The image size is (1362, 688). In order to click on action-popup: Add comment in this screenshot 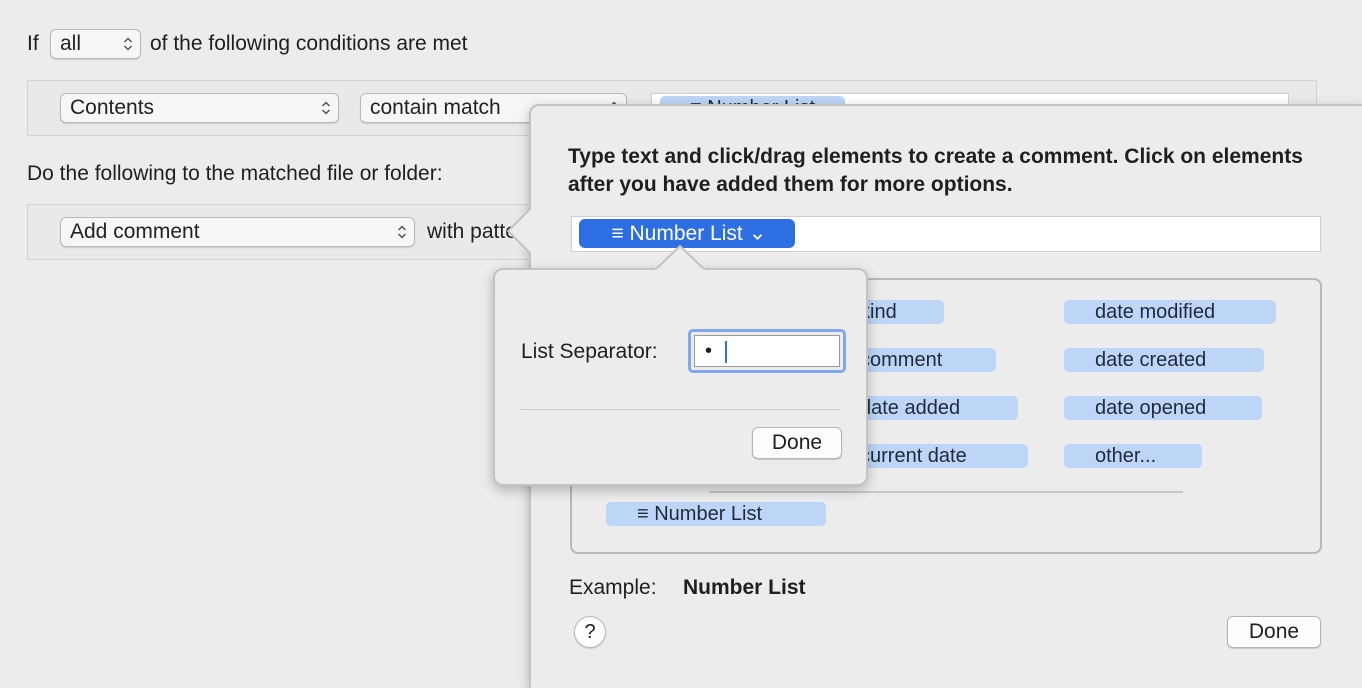, I will do `click(237, 232)`.